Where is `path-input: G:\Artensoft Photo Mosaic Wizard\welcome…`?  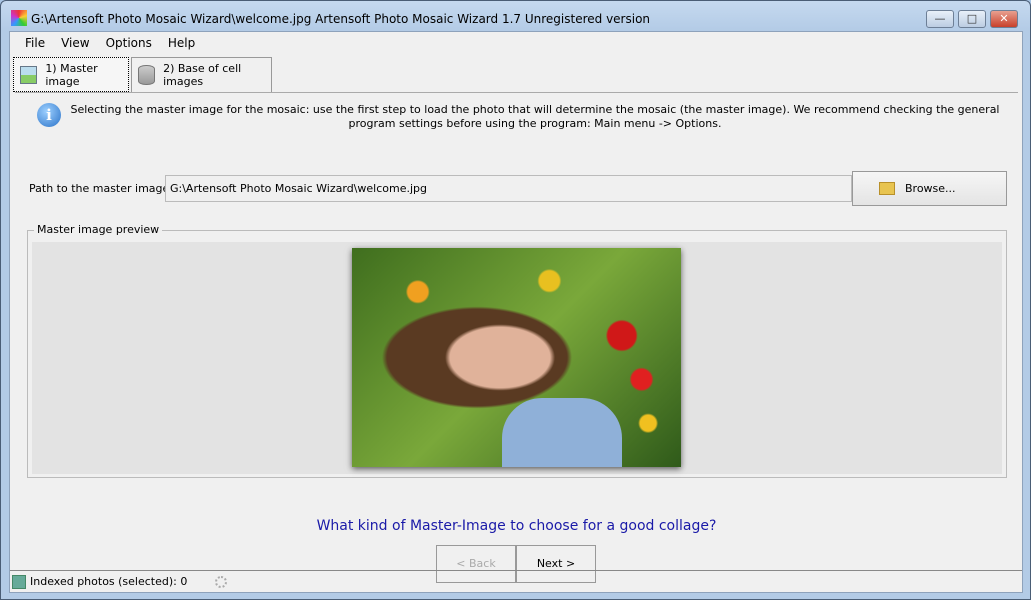 path-input: G:\Artensoft Photo Mosaic Wizard\welcome… is located at coordinates (508, 188).